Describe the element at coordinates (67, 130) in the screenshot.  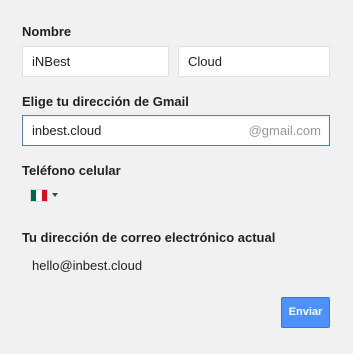
I see `gmail-address-value: inbest.cloud` at that location.